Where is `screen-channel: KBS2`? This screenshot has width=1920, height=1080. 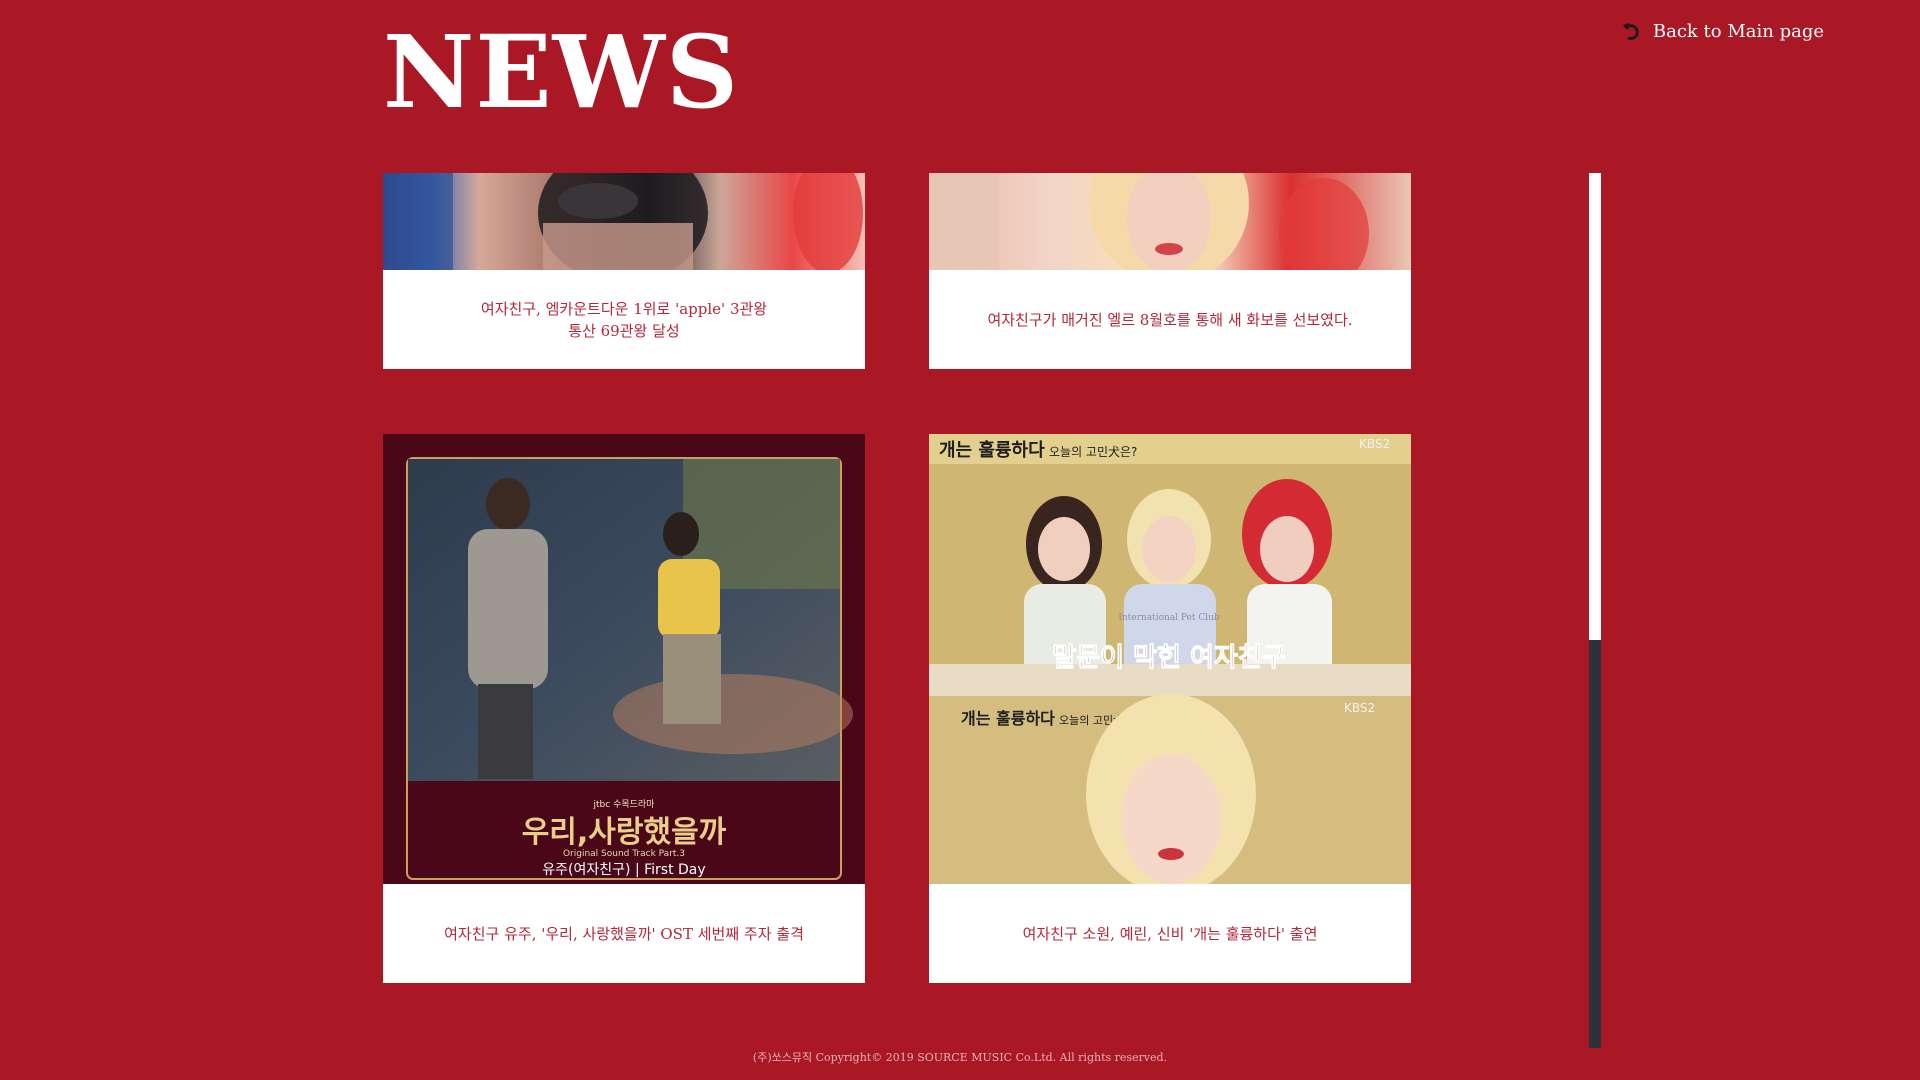 screen-channel: KBS2 is located at coordinates (1374, 444).